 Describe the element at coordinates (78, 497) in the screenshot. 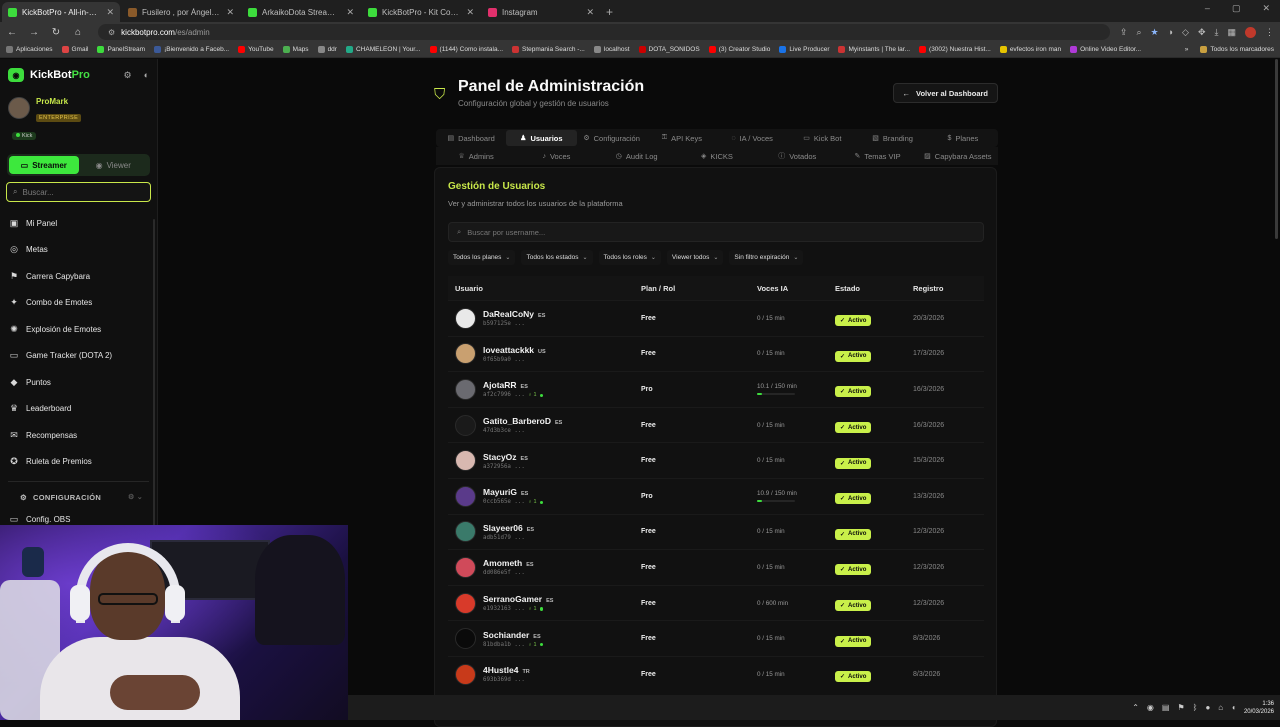

I see `config-section-header: ⚙ CONFIGURACIÓN ⚙ ⌄` at that location.